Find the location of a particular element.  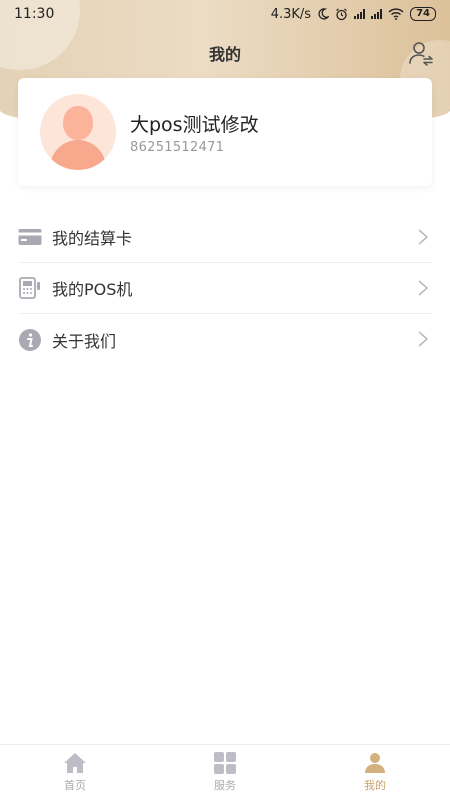

menu-item-label: 关于我们 is located at coordinates (84, 341).